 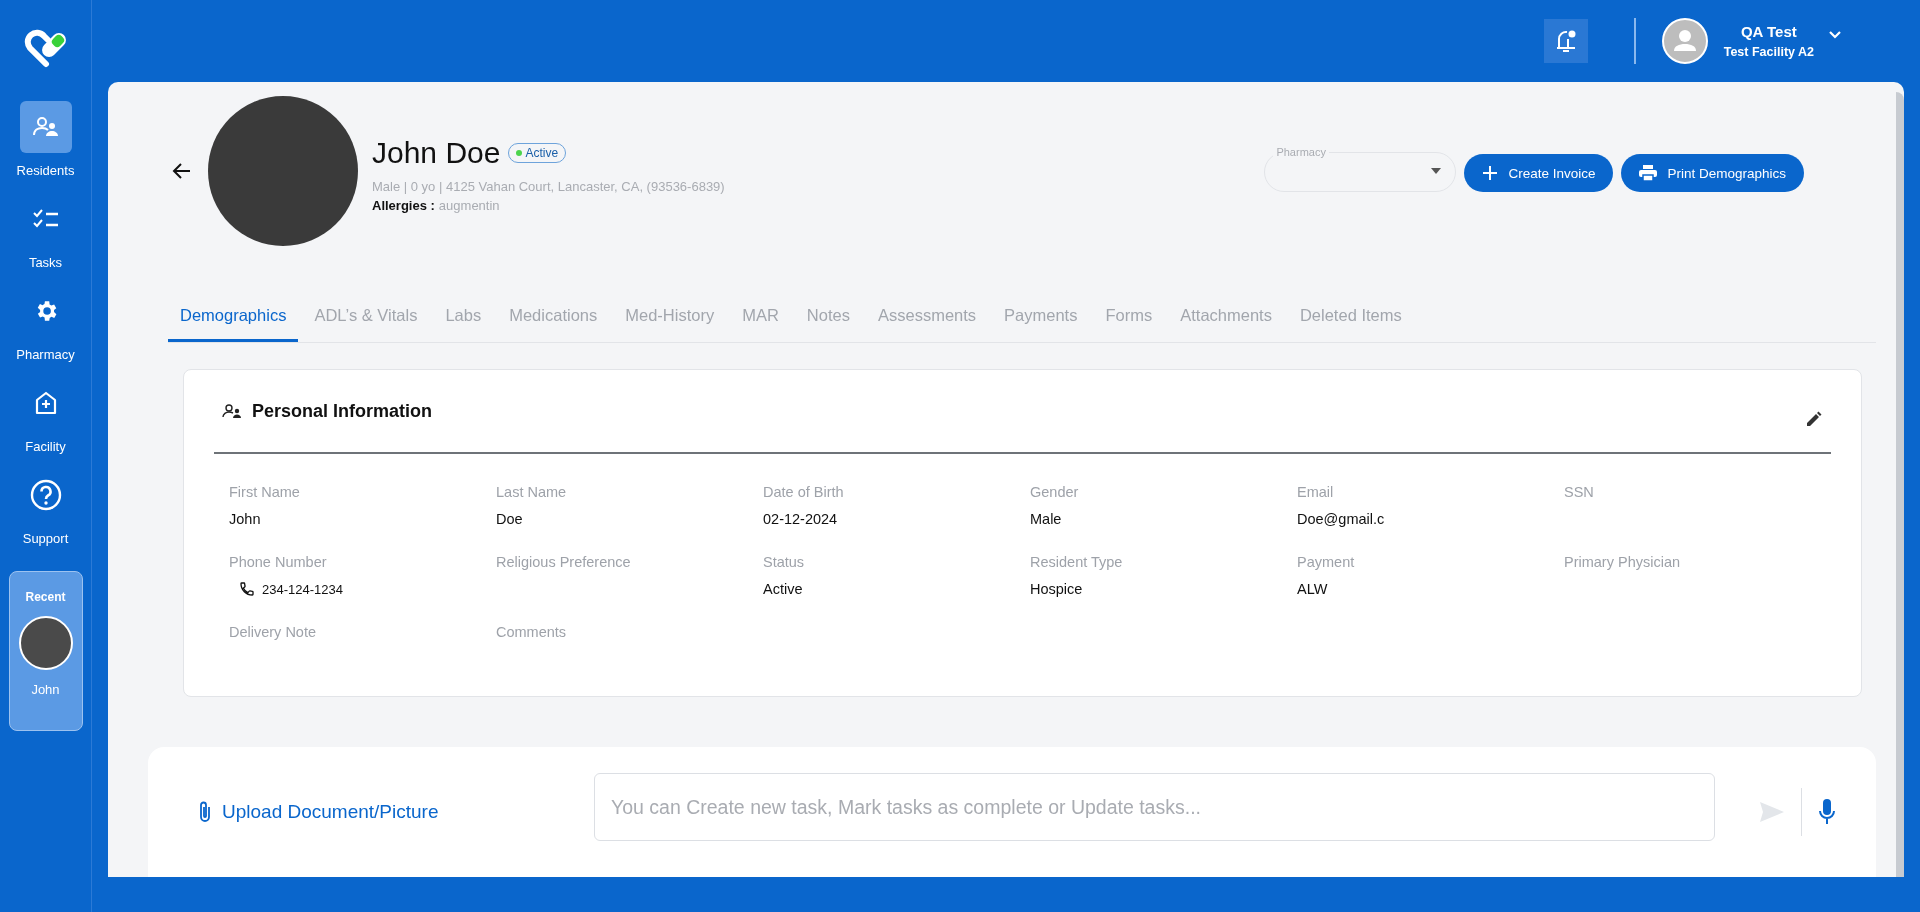 I want to click on chevron-down-icon, so click(x=1835, y=35).